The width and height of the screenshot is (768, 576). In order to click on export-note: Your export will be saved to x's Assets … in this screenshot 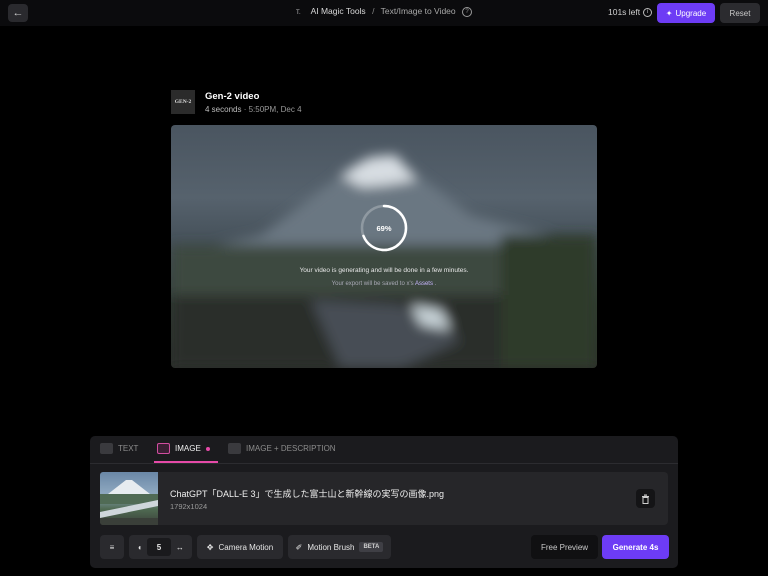, I will do `click(384, 284)`.